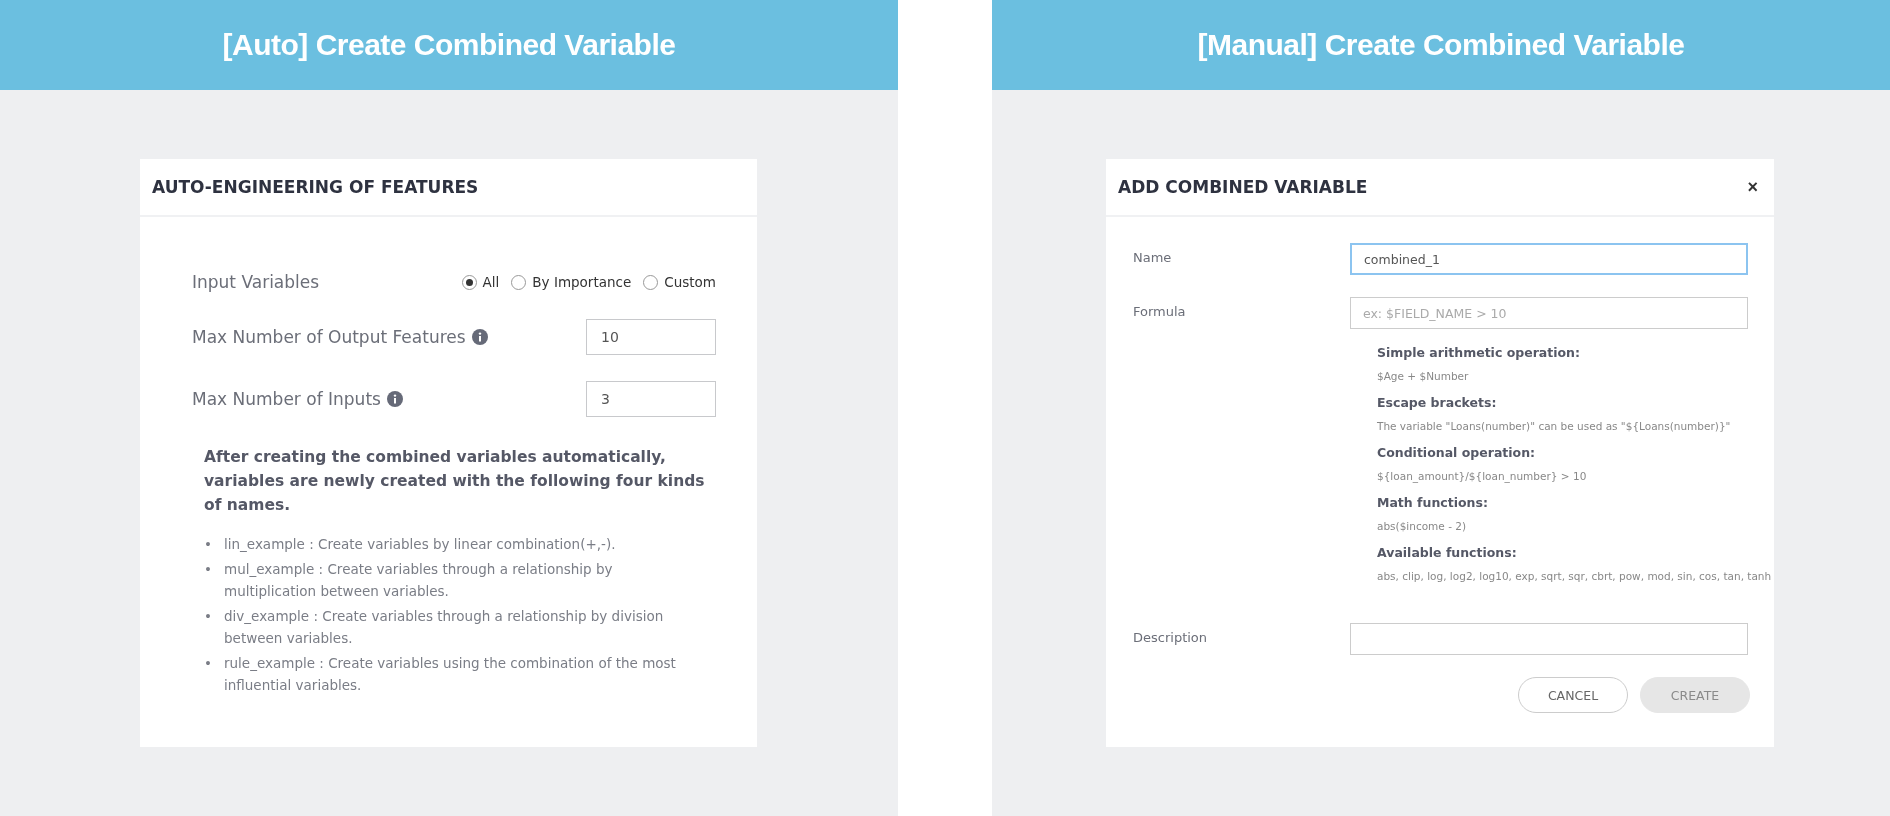  Describe the element at coordinates (1437, 402) in the screenshot. I see `hint-title: Escape brackets:` at that location.